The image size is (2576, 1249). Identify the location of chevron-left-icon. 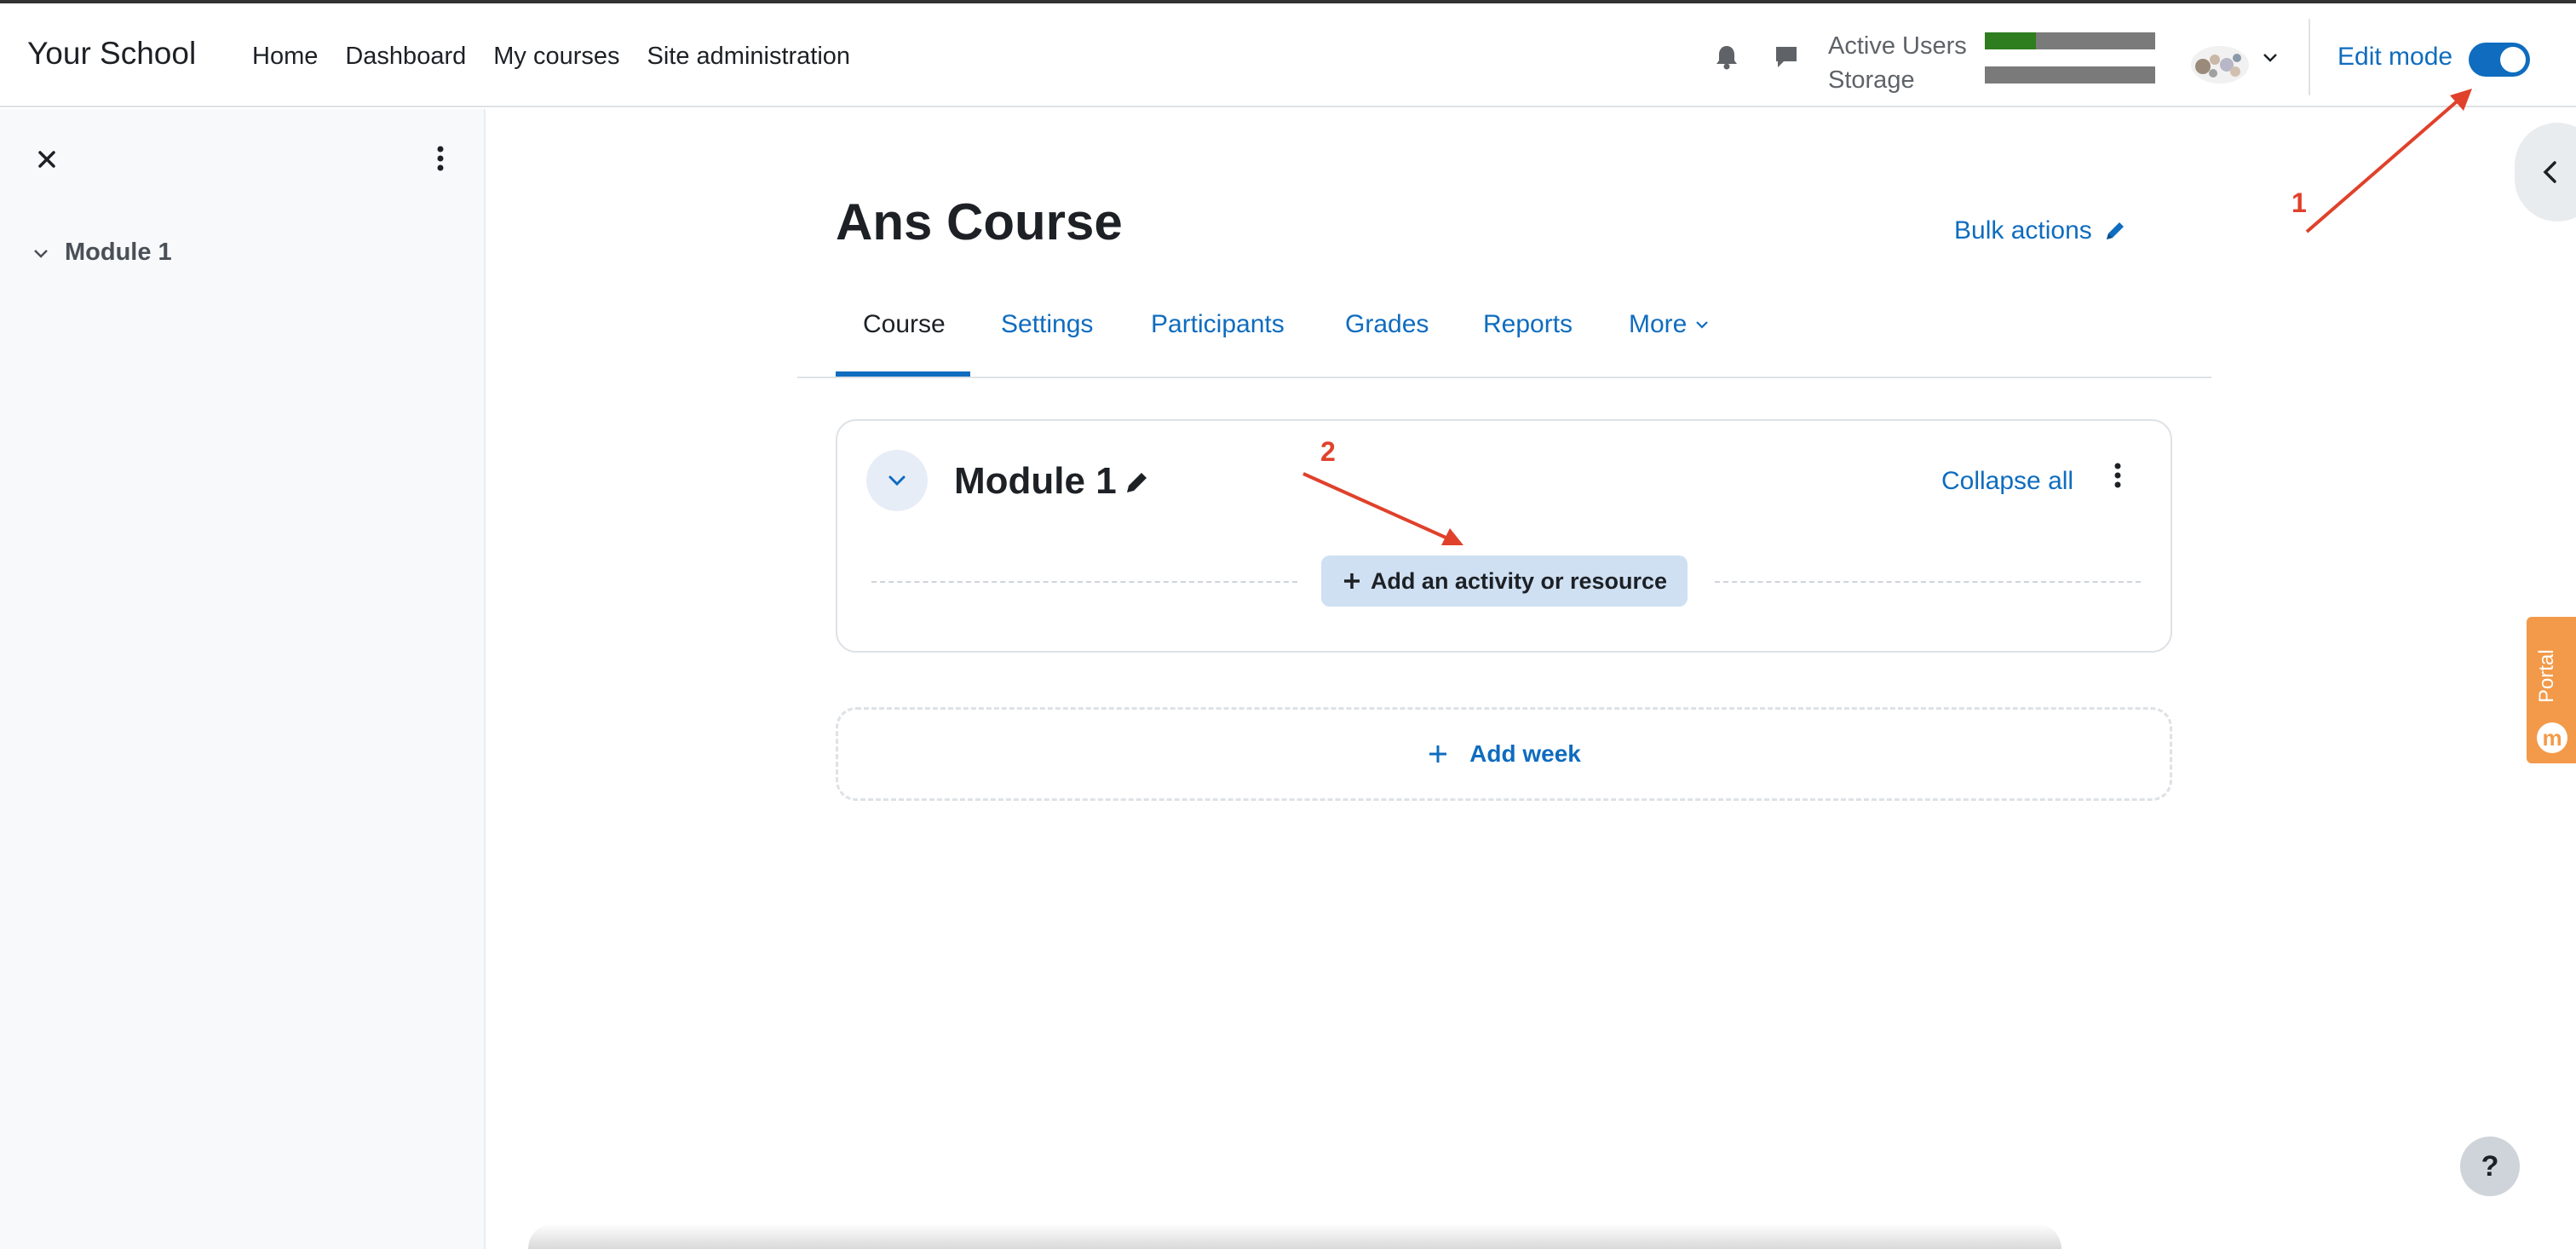
(2550, 172).